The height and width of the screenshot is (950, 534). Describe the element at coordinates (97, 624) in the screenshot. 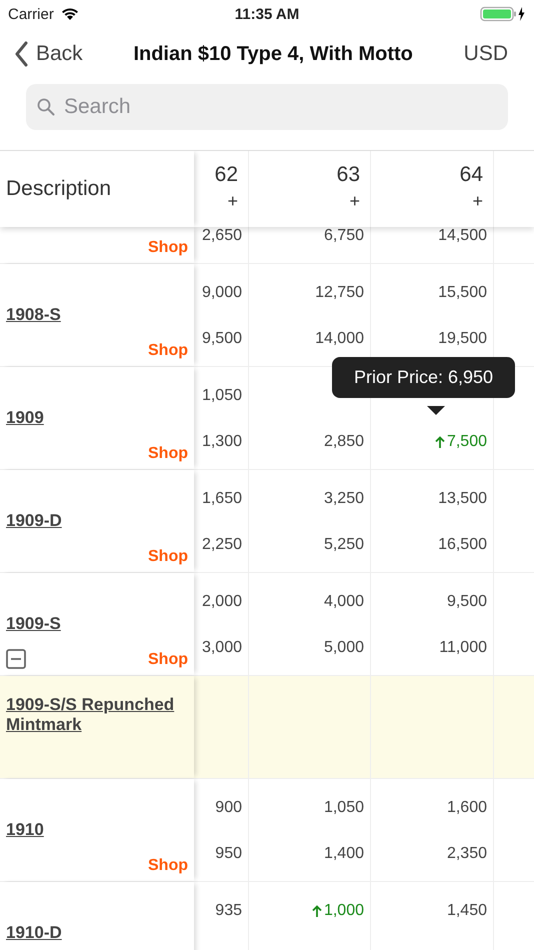

I see `coin-link: 1909-S` at that location.